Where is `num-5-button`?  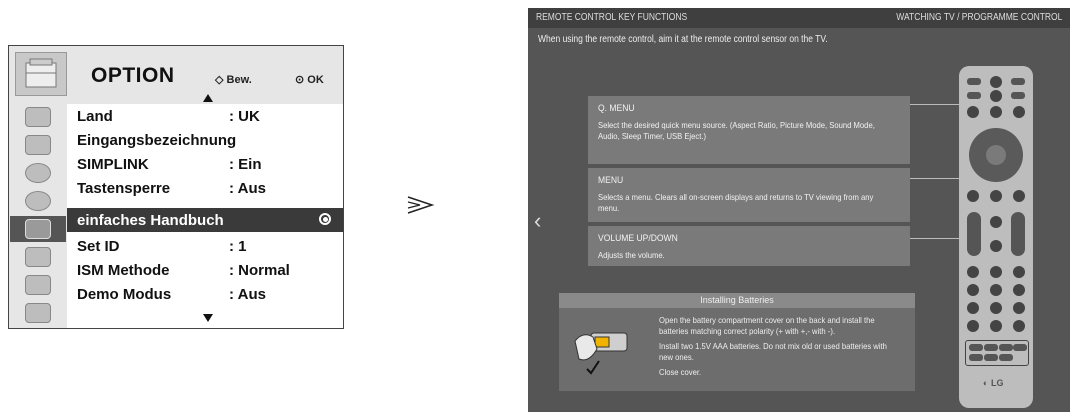 num-5-button is located at coordinates (996, 290).